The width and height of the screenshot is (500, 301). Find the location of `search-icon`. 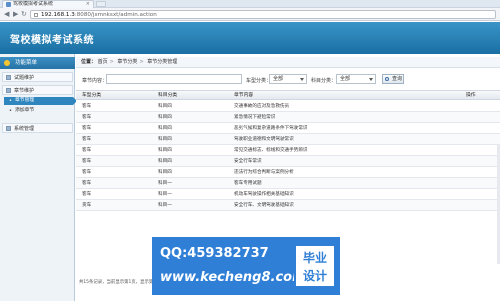

search-icon is located at coordinates (387, 79).